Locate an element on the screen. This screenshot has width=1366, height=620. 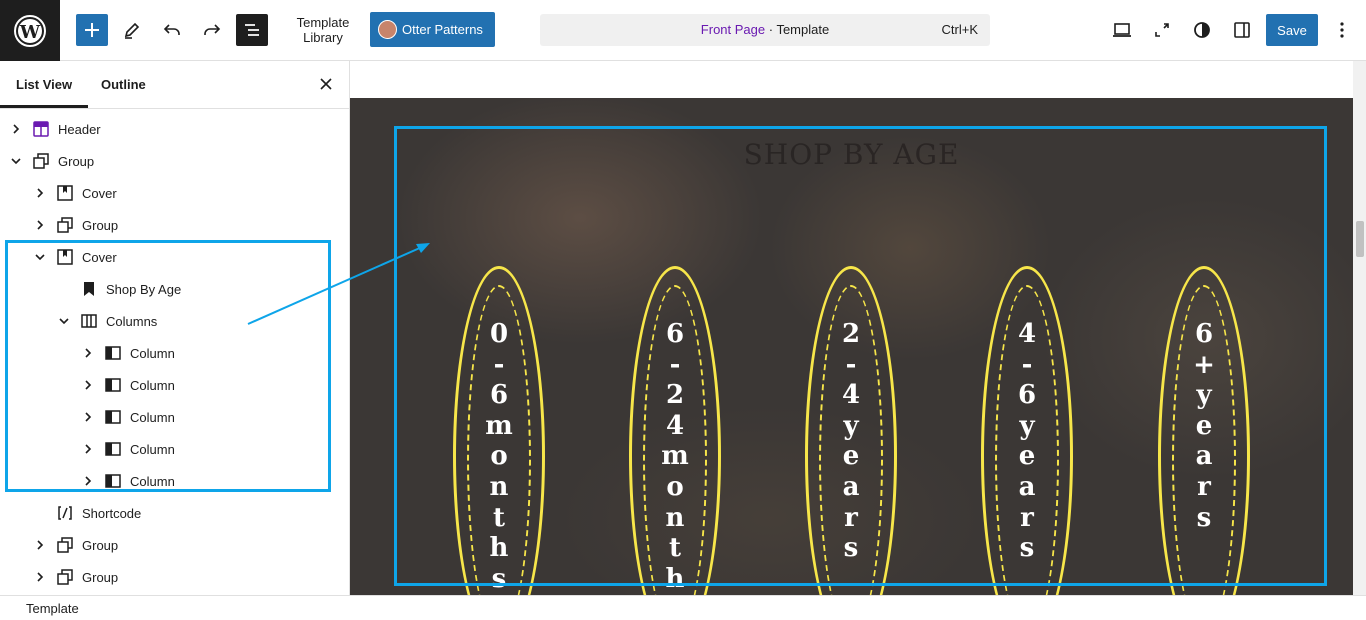
breadcrumb-template: Template is located at coordinates (52, 608).